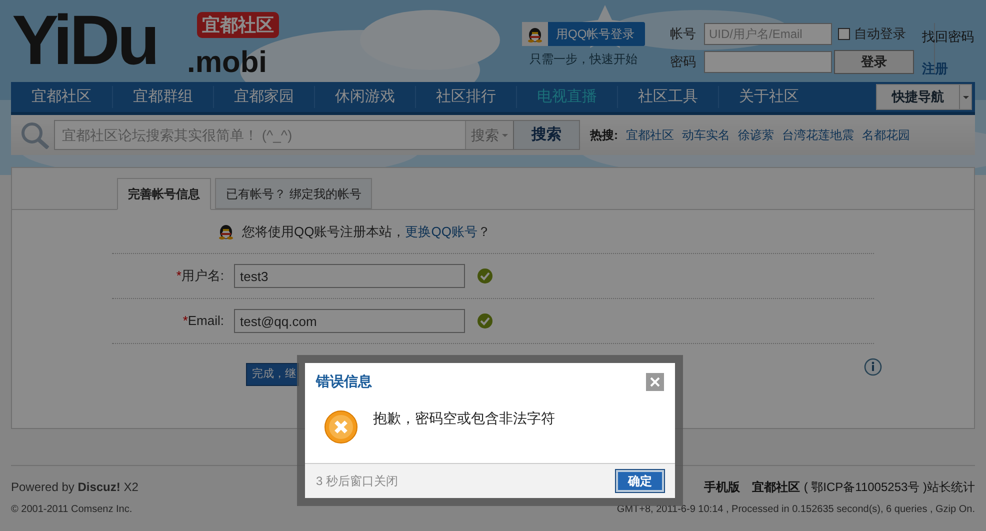  Describe the element at coordinates (566, 97) in the screenshot. I see `nav-item: 电视直播` at that location.